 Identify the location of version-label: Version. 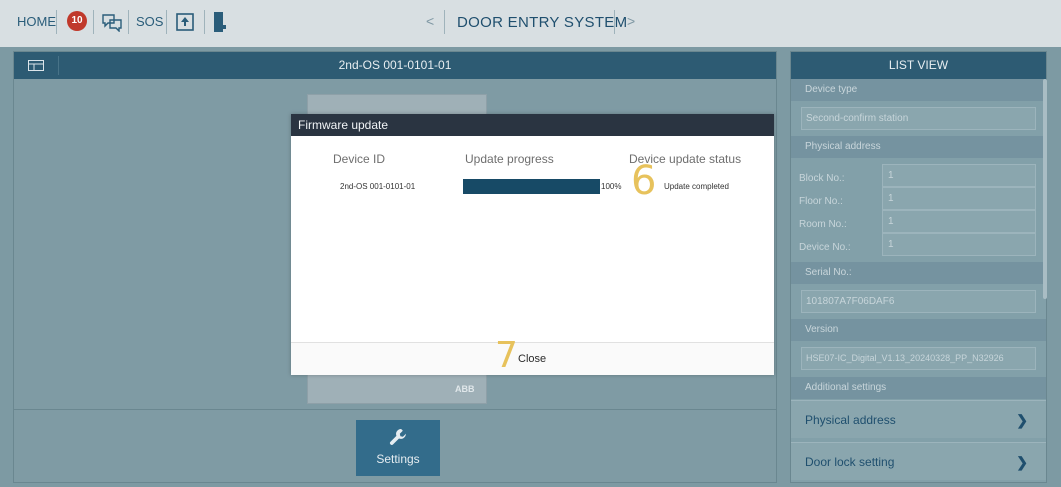
(918, 330).